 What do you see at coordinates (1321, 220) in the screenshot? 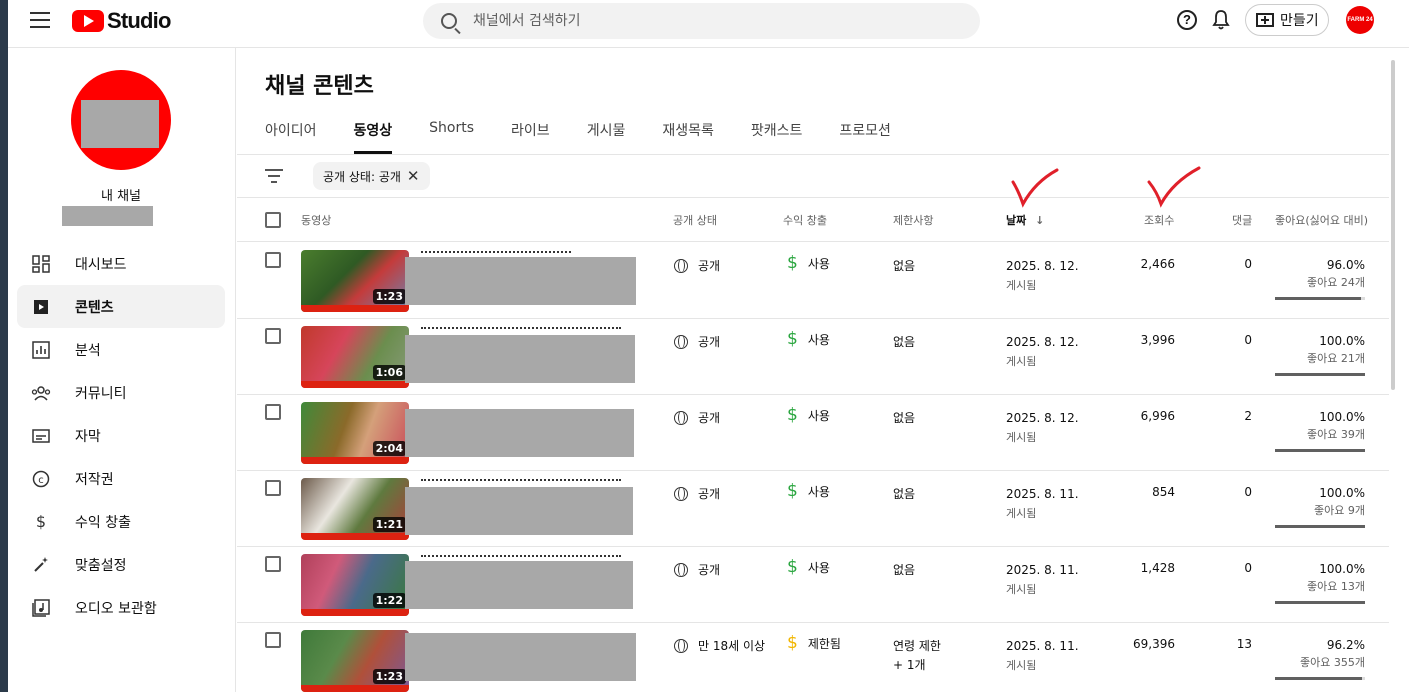
I see `column-likes: 좋아요(싫어요 대비)` at bounding box center [1321, 220].